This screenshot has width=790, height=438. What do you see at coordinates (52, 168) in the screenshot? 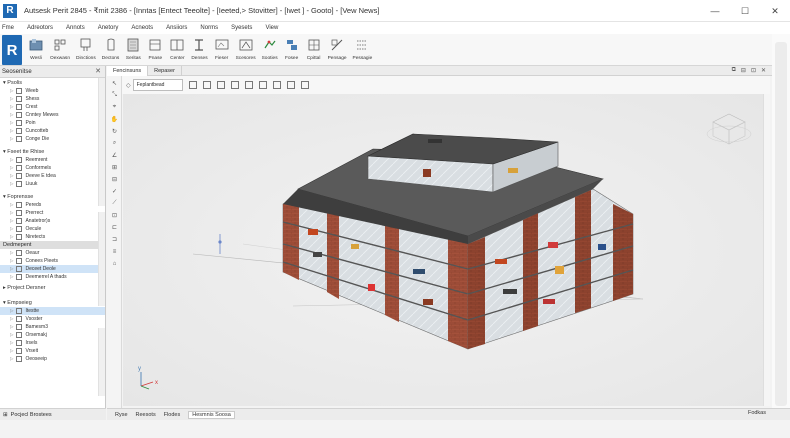
I see `tree-item: ▷ Conformels` at bounding box center [52, 168].